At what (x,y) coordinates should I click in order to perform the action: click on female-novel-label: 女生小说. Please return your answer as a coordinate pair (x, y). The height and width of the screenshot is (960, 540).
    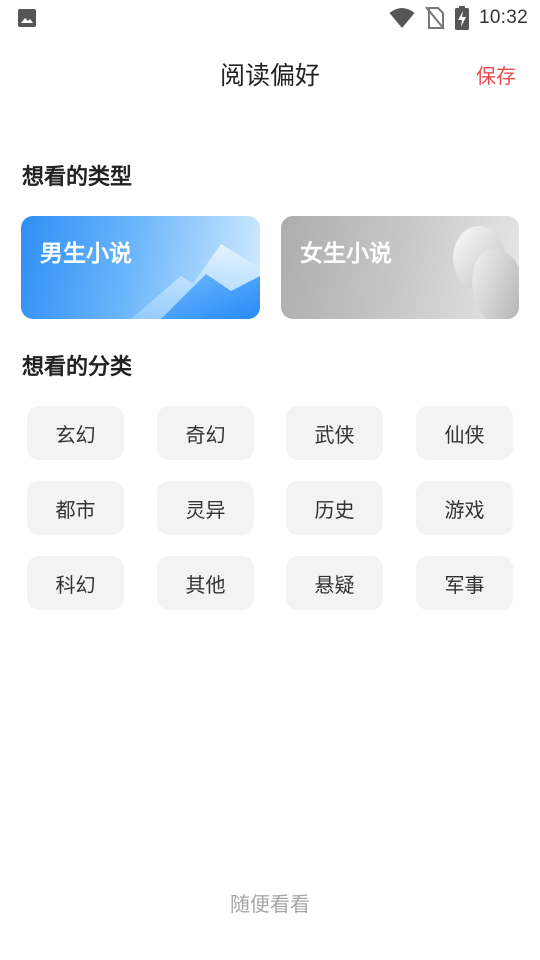
    Looking at the image, I should click on (346, 254).